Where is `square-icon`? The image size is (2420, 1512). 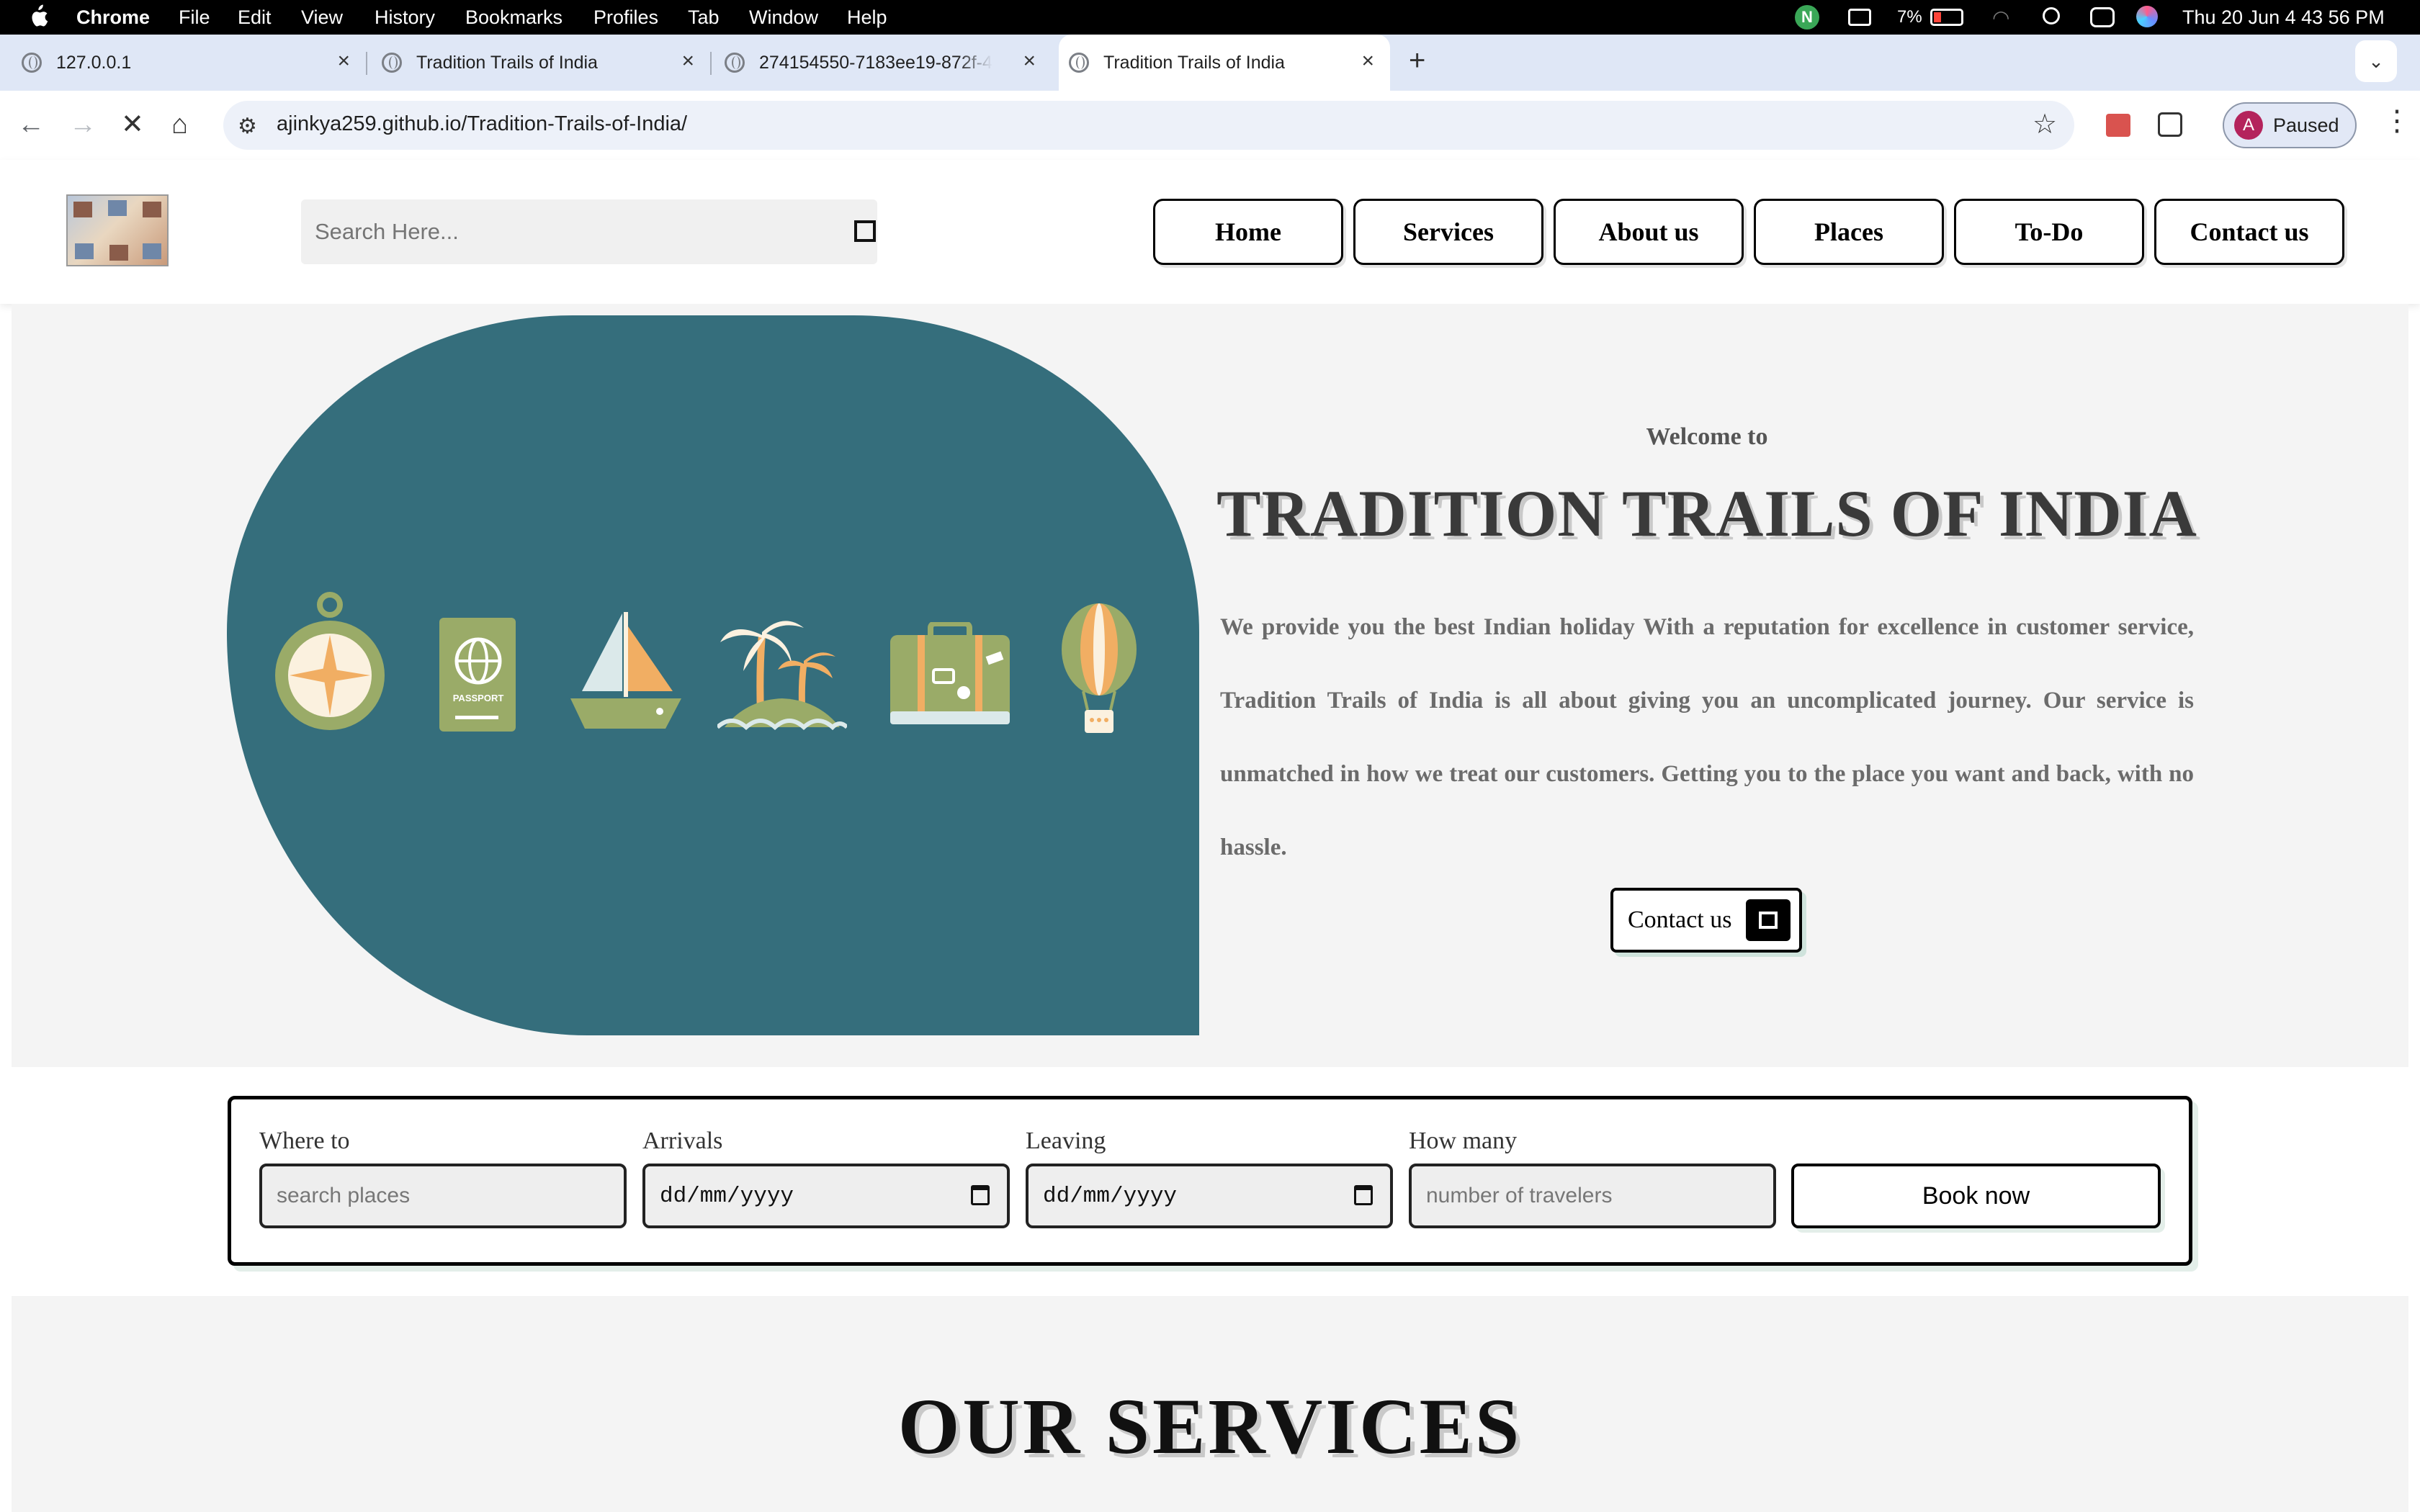
square-icon is located at coordinates (1769, 920).